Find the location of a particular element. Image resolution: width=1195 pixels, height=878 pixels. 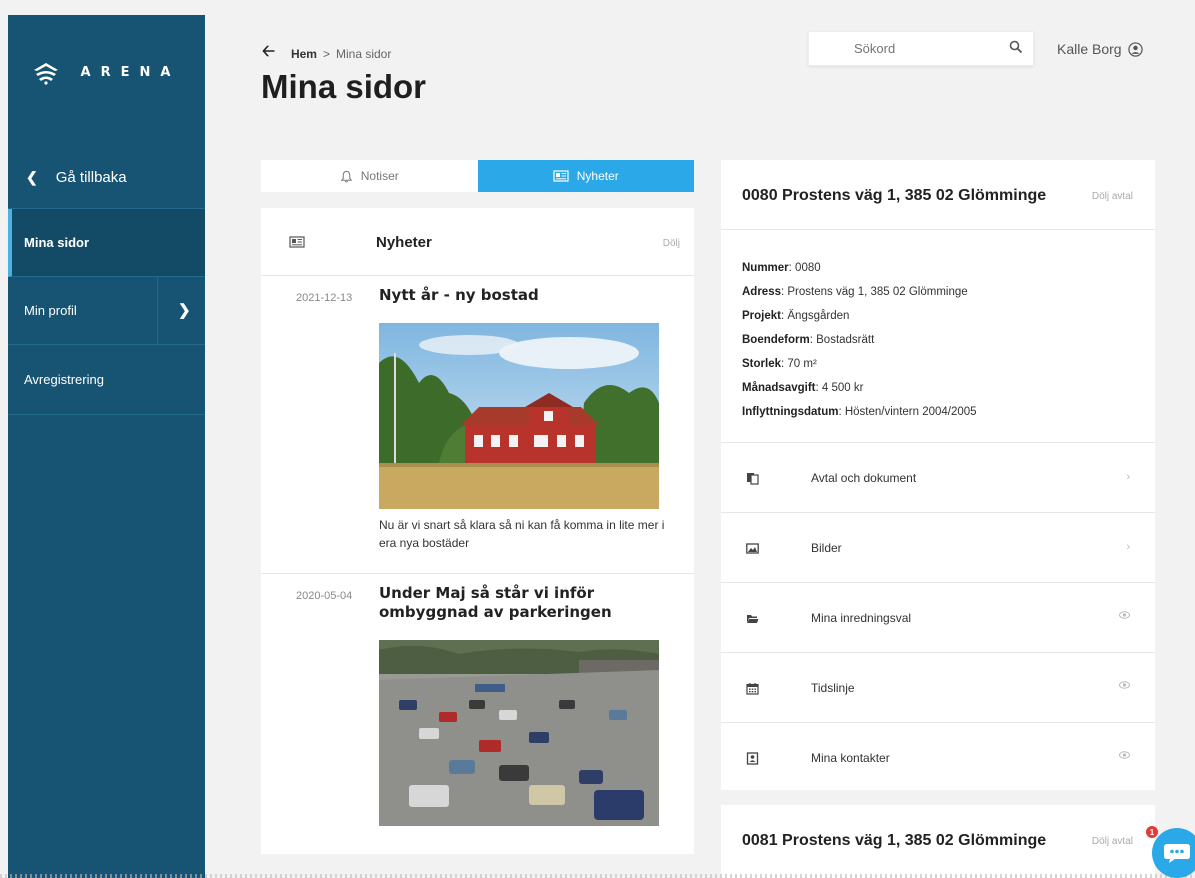

folder-icon is located at coordinates (753, 619).